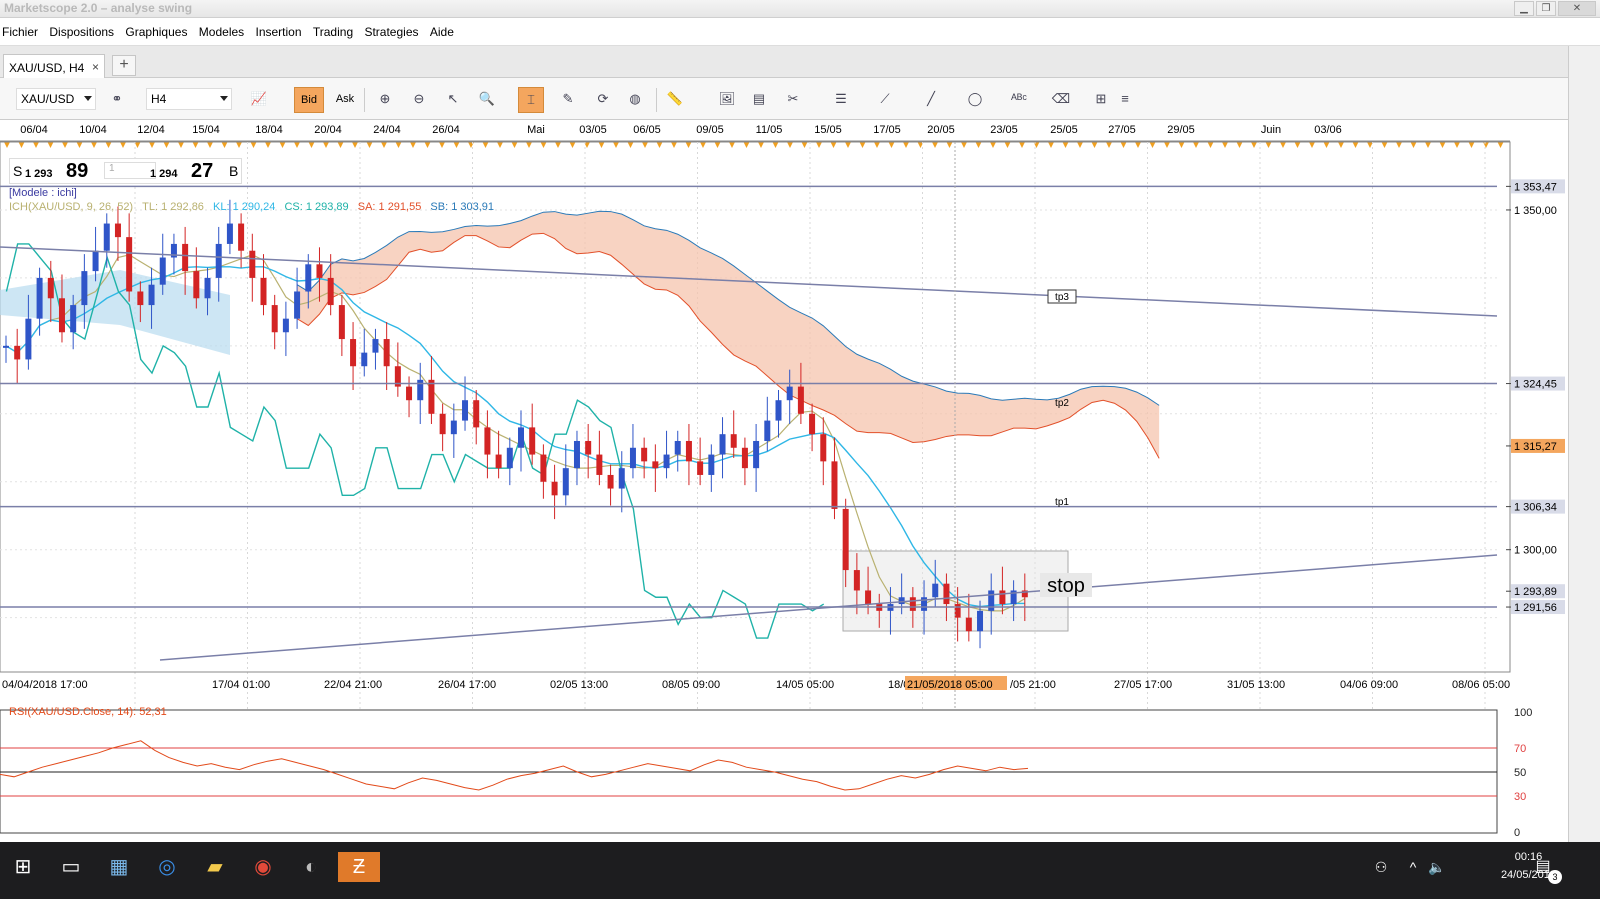  I want to click on eraser-icon: ⌫, so click(1061, 100).